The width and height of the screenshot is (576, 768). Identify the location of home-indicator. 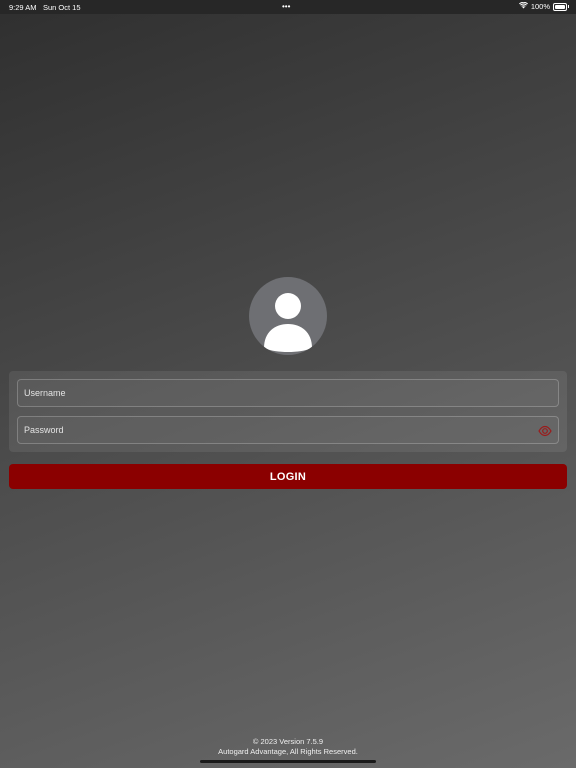
(288, 761).